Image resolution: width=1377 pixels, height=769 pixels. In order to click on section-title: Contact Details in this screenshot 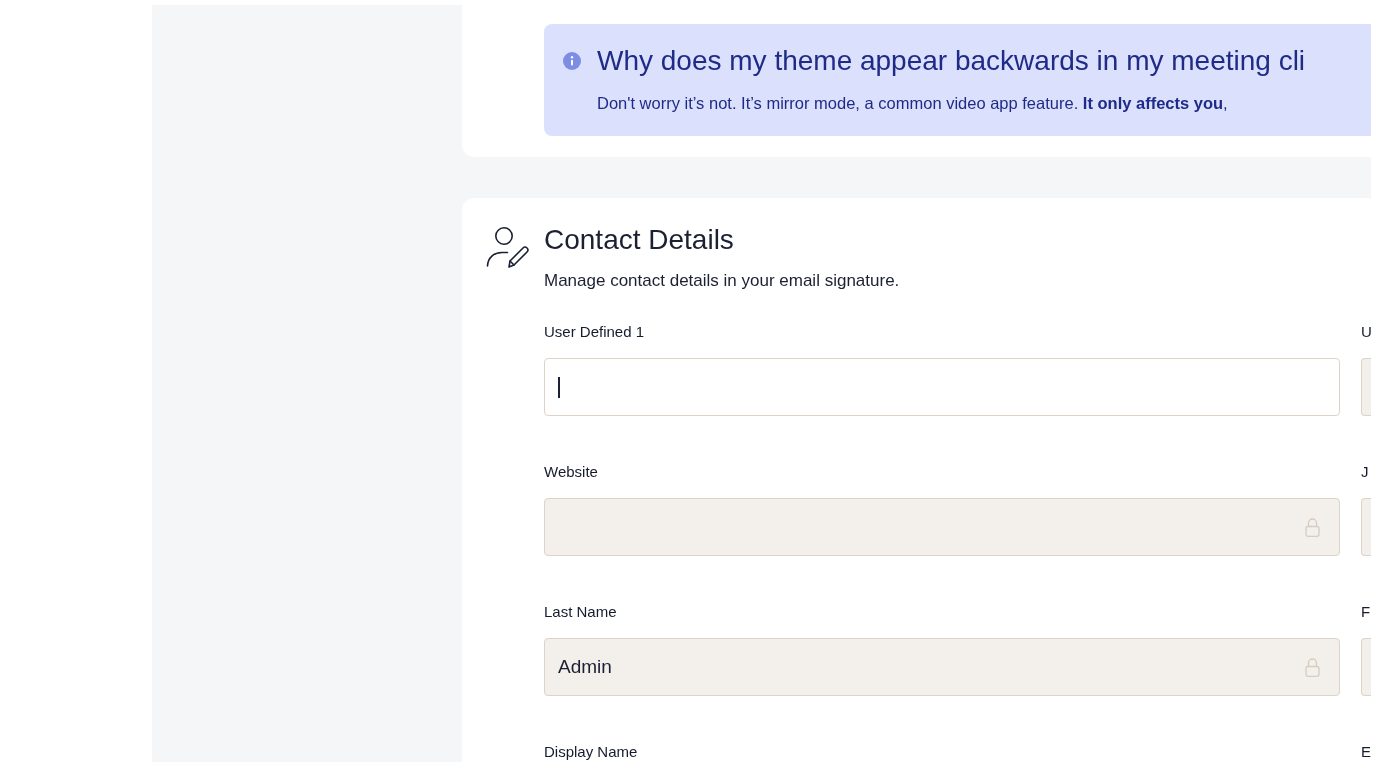, I will do `click(639, 240)`.